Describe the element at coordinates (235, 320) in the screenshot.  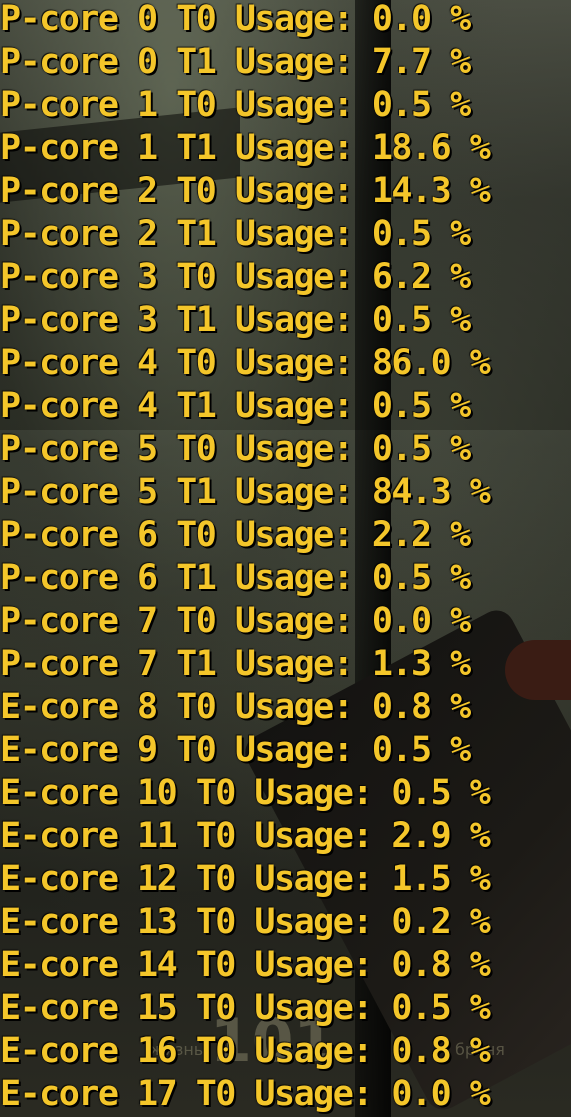
I see `cpu-thread-row: P-core 3 T1 Usage: 0.5 %` at that location.